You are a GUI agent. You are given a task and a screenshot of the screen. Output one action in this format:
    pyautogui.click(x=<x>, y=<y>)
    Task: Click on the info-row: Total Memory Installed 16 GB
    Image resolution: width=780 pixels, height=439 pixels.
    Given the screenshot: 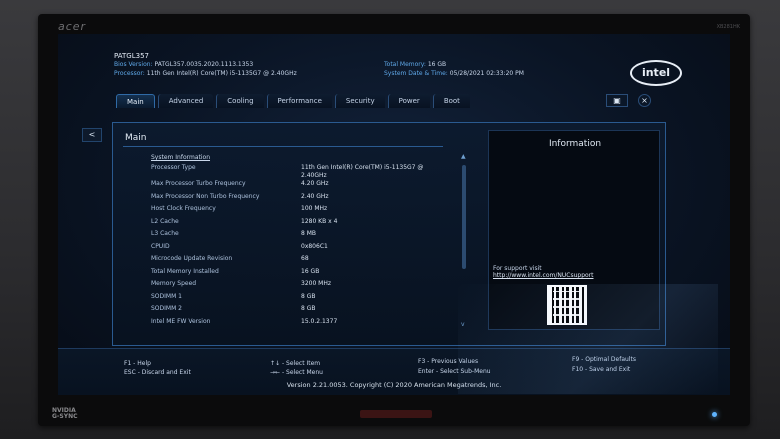 What is the action you would take?
    pyautogui.click(x=295, y=274)
    